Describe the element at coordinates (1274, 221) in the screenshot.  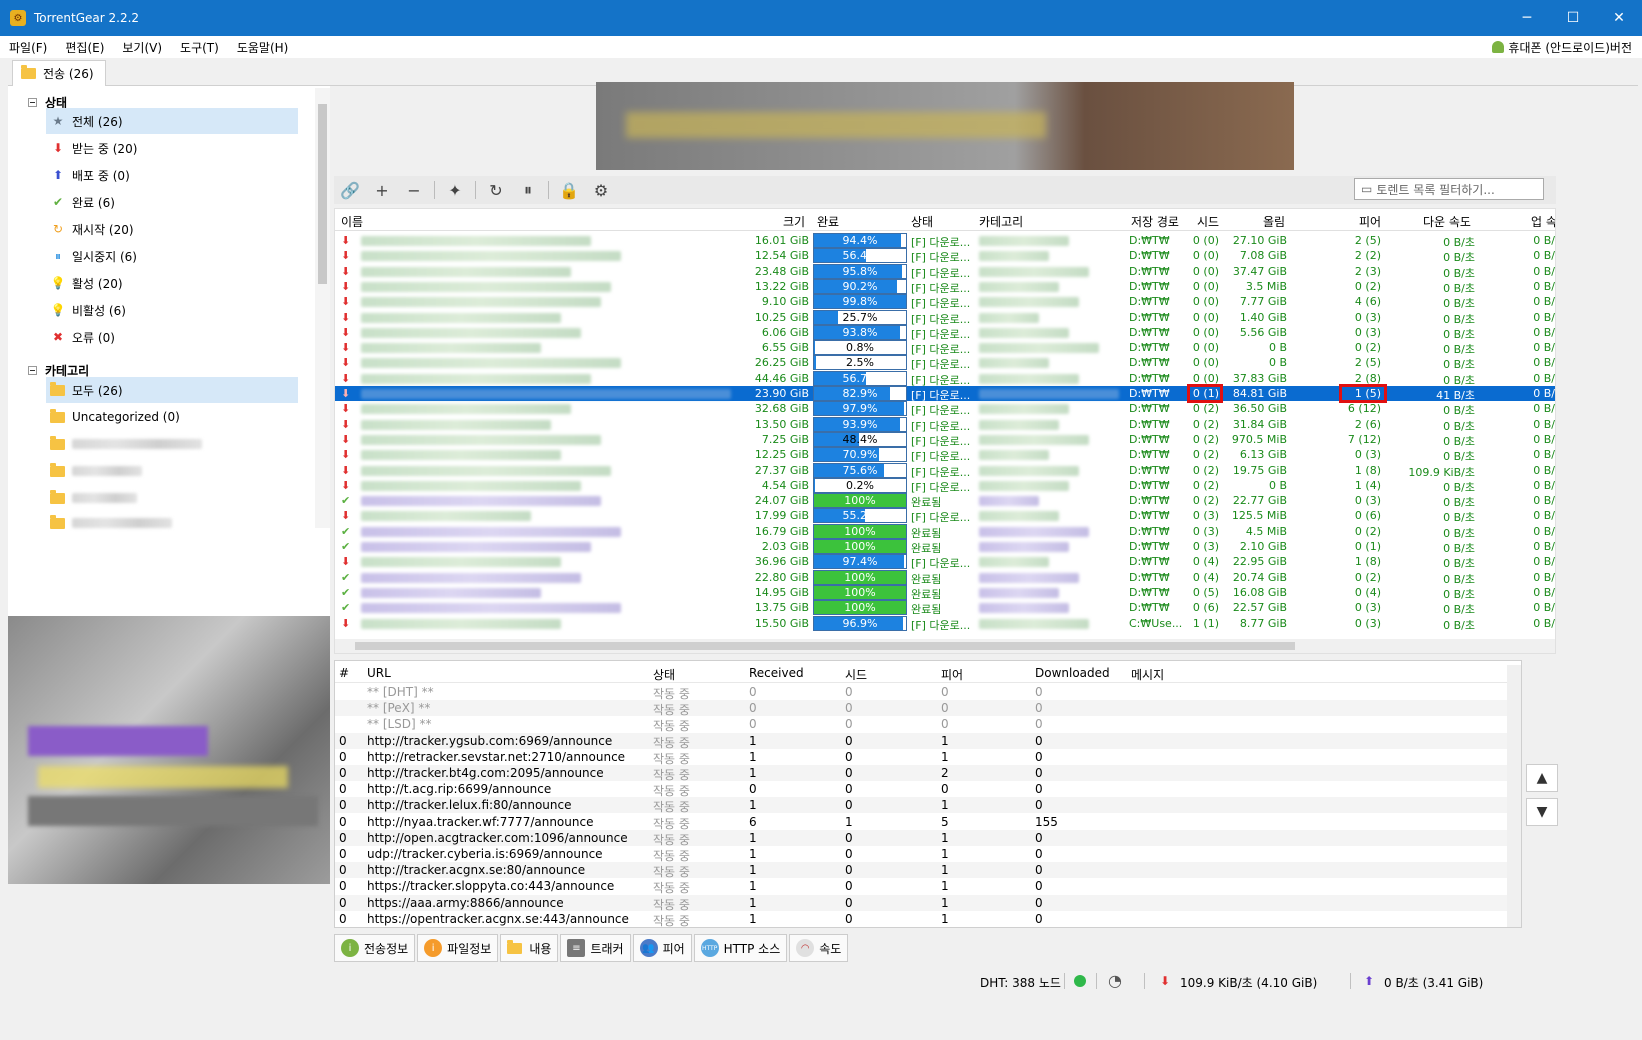
I see `col-upload: 올림` at that location.